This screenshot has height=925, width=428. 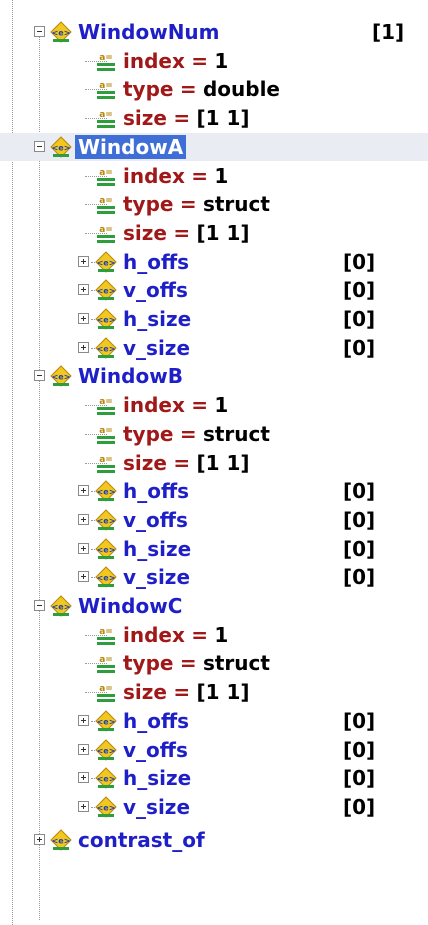 What do you see at coordinates (221, 405) in the screenshot?
I see `attribute-value: 1` at bounding box center [221, 405].